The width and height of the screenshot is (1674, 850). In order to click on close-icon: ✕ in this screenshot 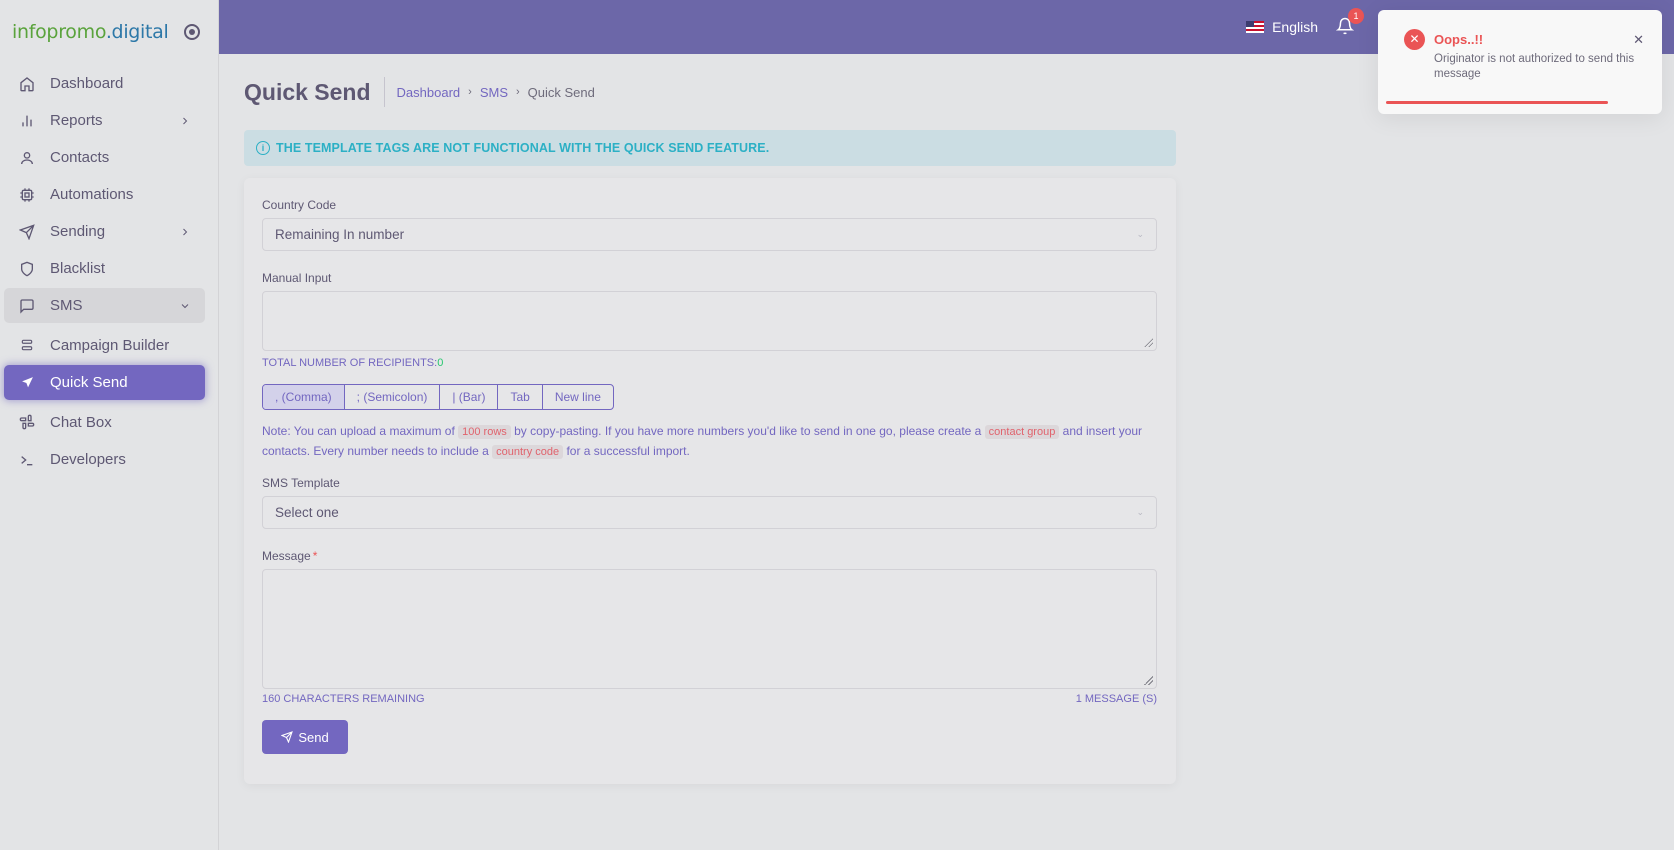, I will do `click(1638, 40)`.